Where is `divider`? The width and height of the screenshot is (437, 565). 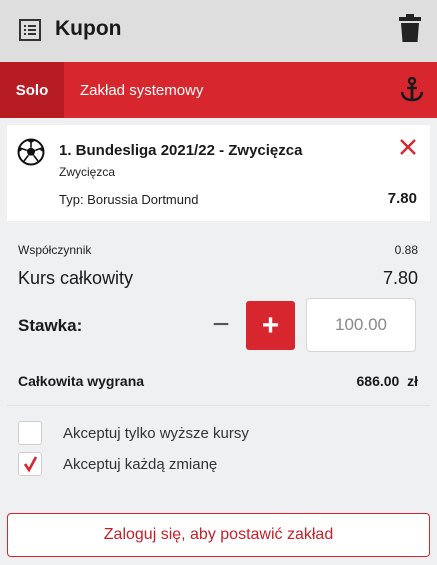
divider is located at coordinates (218, 405).